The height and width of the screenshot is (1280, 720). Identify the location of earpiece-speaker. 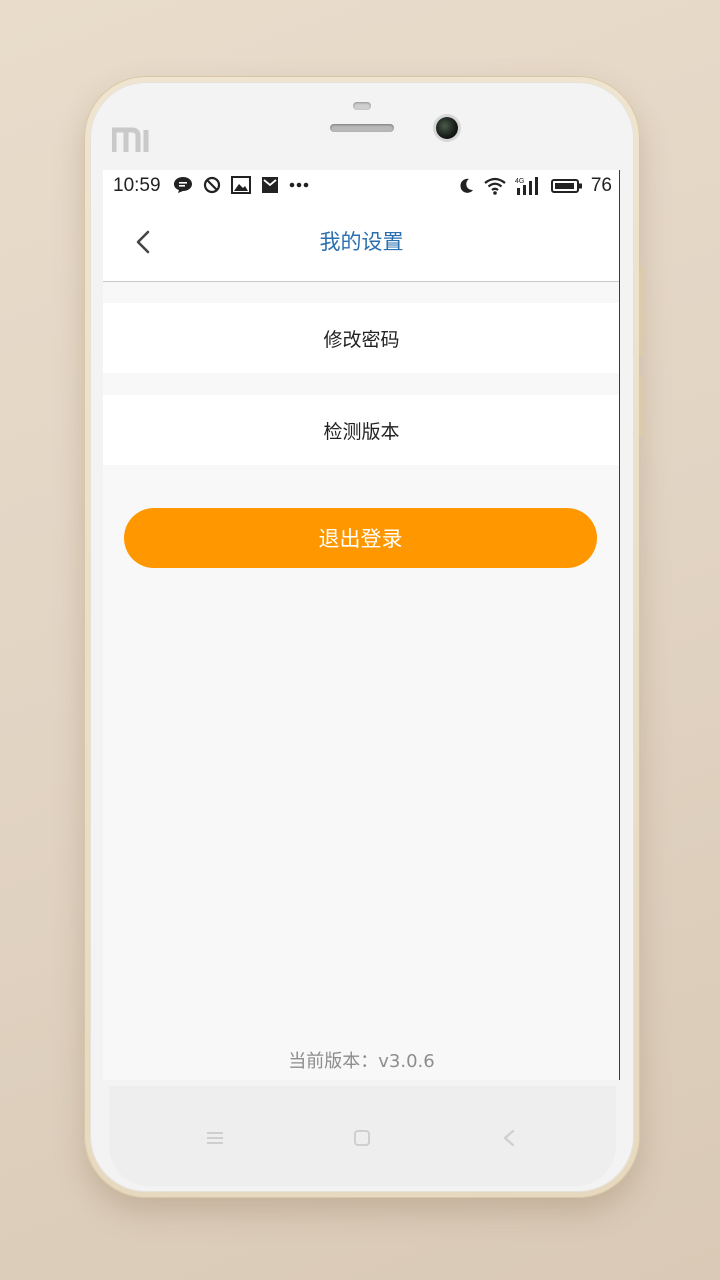
(362, 128).